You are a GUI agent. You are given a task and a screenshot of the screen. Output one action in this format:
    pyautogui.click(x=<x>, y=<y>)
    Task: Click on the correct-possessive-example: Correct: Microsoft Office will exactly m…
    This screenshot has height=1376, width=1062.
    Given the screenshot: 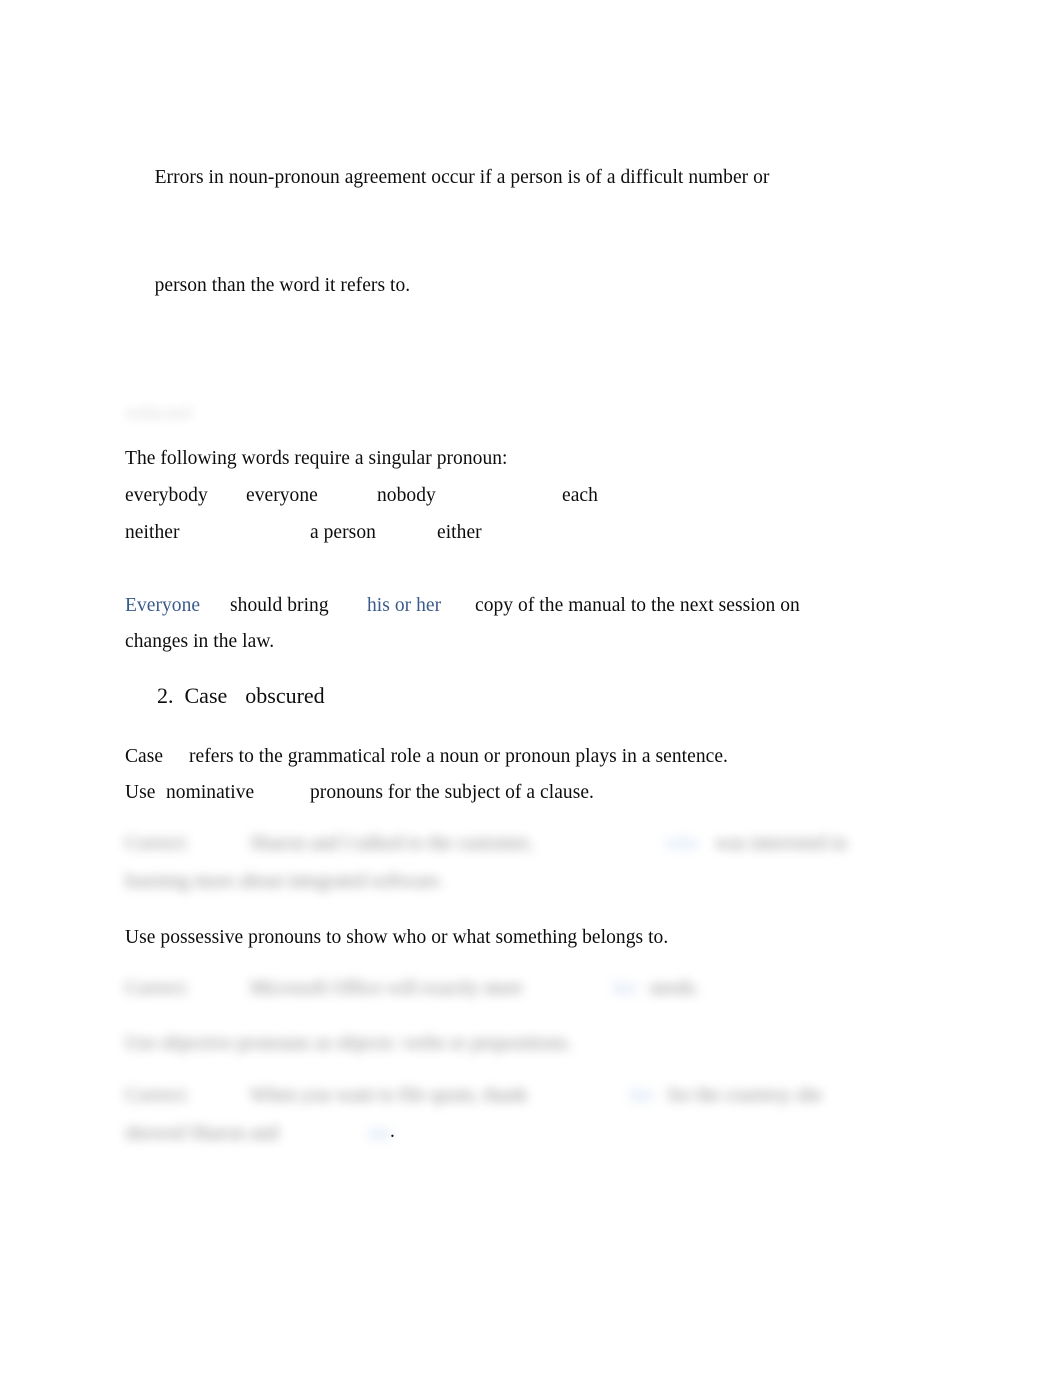 What is the action you would take?
    pyautogui.click(x=520, y=989)
    